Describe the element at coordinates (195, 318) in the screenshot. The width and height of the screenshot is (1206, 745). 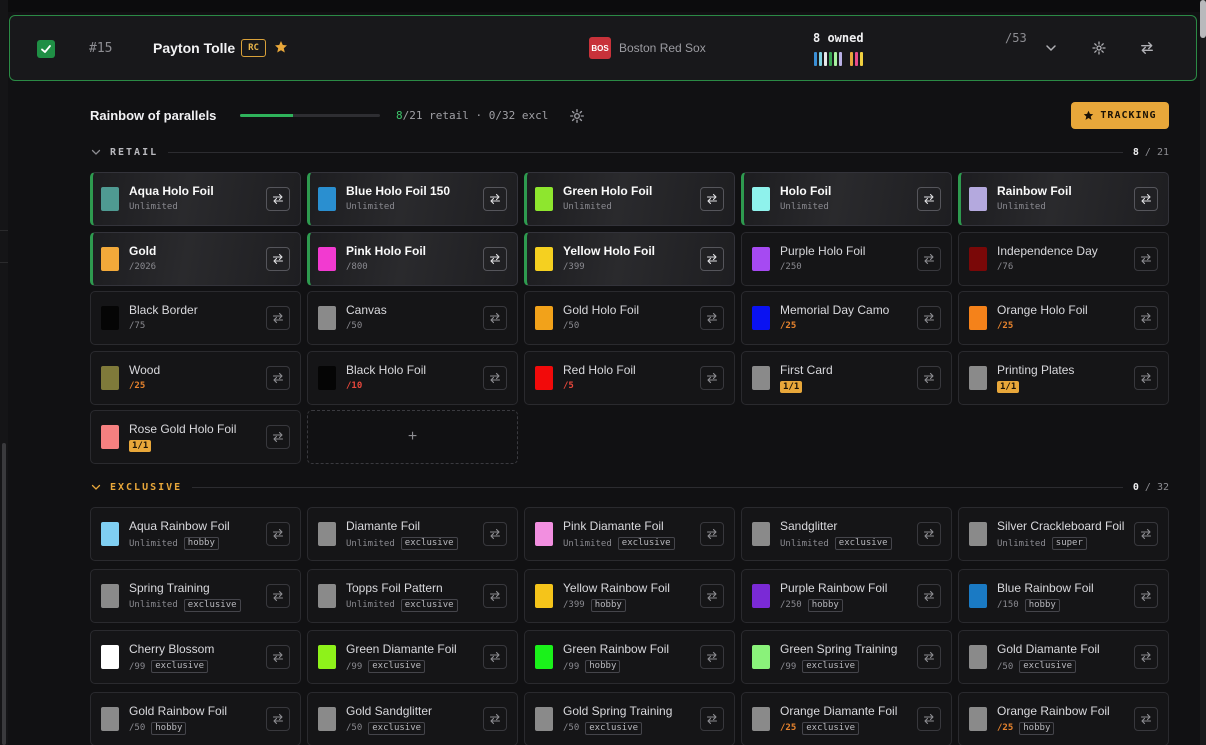
I see `parallel-card: Black Border/75` at that location.